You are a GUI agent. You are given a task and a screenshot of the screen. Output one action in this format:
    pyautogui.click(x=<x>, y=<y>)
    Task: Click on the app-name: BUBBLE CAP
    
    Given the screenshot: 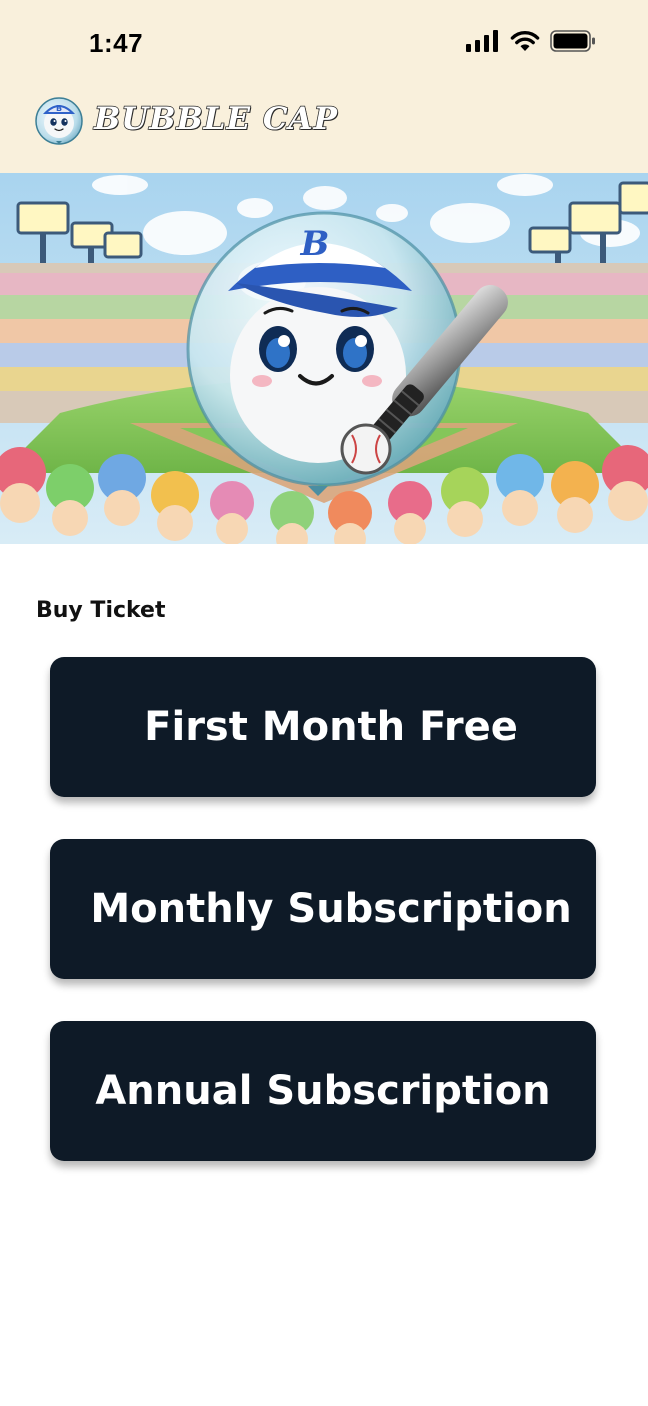 What is the action you would take?
    pyautogui.click(x=215, y=119)
    